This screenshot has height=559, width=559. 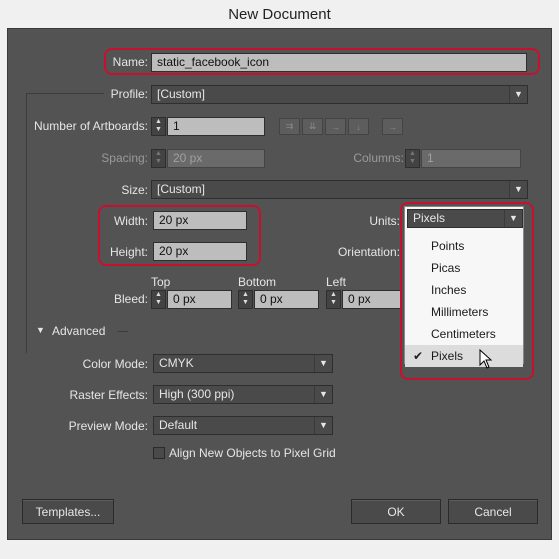 I want to click on columns-input: 1, so click(x=471, y=158).